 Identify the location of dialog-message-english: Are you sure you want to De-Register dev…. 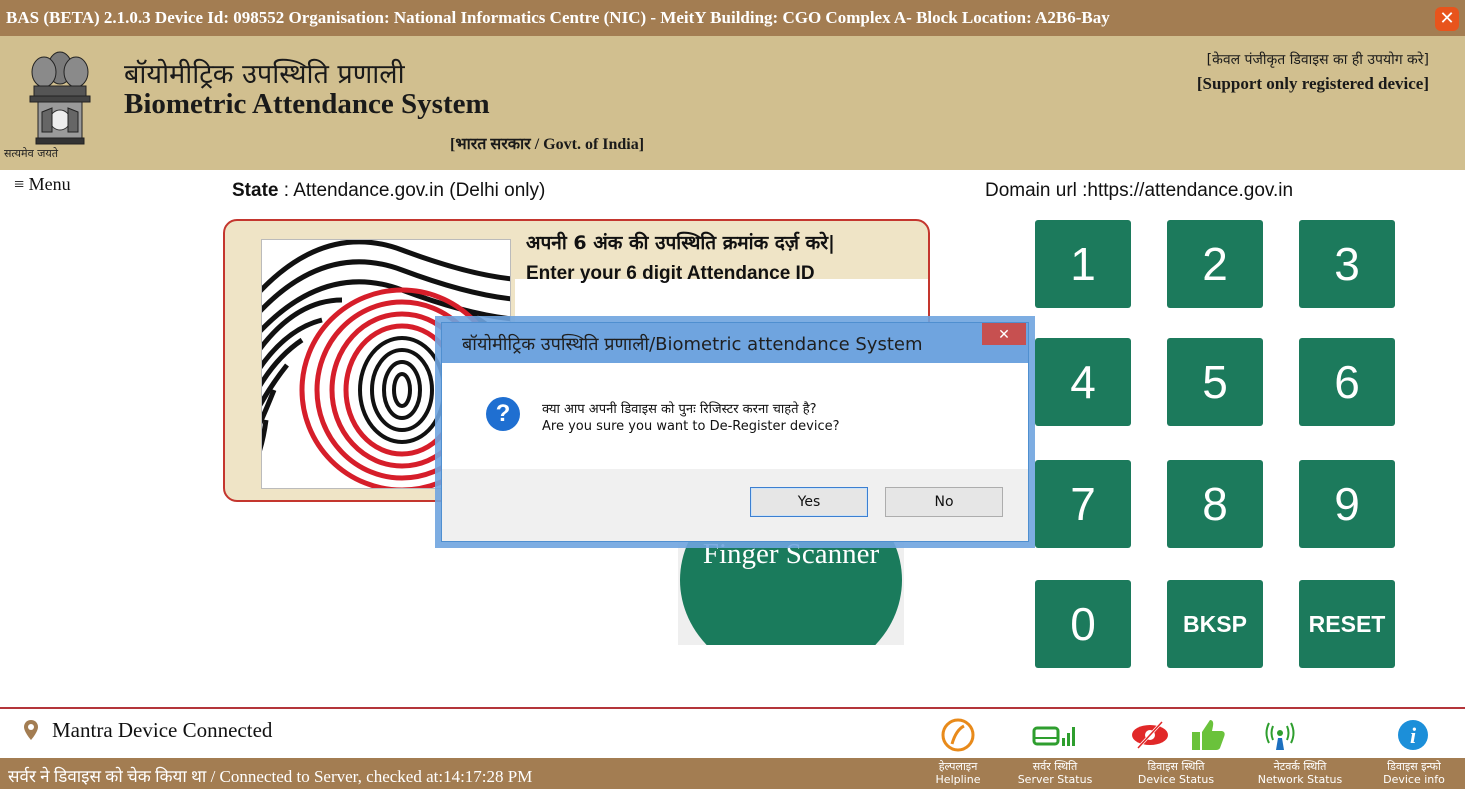
(691, 426).